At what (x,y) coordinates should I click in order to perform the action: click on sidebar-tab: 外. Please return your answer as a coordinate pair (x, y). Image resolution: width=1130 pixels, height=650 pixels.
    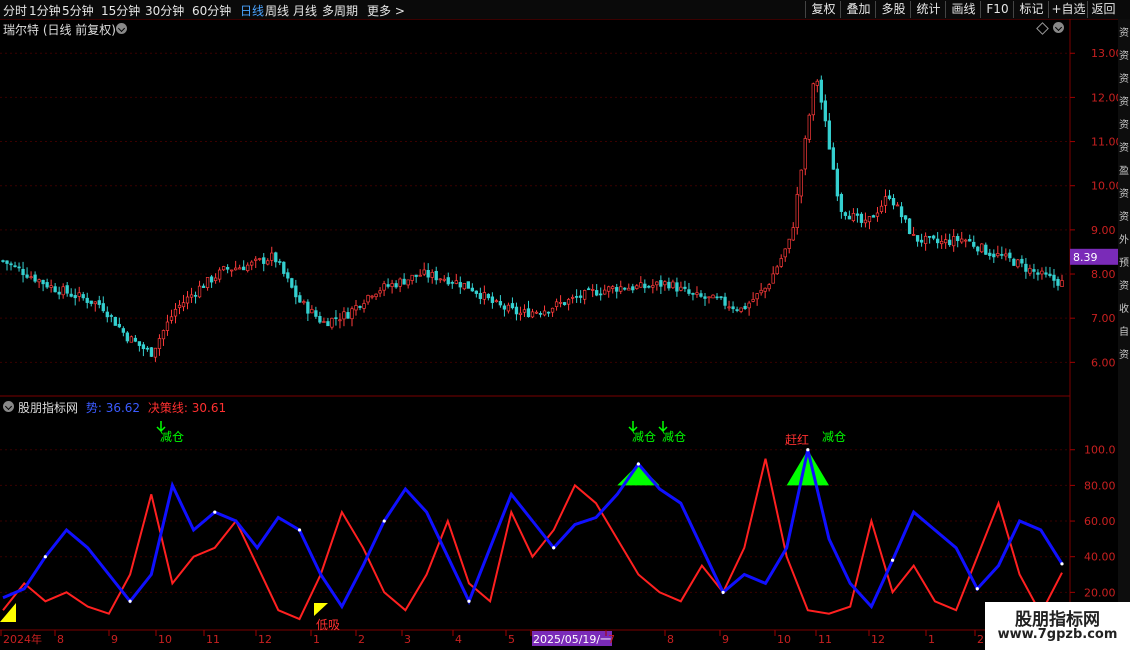
    Looking at the image, I should click on (1124, 238).